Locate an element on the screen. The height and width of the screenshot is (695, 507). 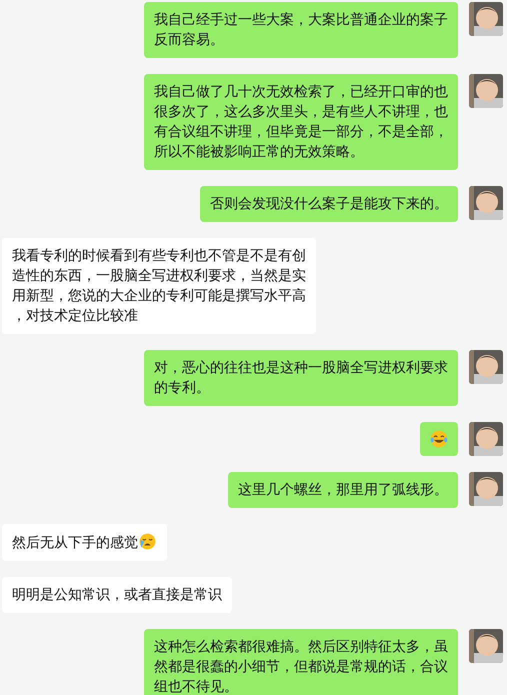
message-bubble: 我看专利的时候看到有些专利也不管是不是有创造性的东西，一股脑全写进权利要求，当然是实用新型，您说的大企业的专利可能是撰写水平高，对技术定位比较准 is located at coordinates (159, 286).